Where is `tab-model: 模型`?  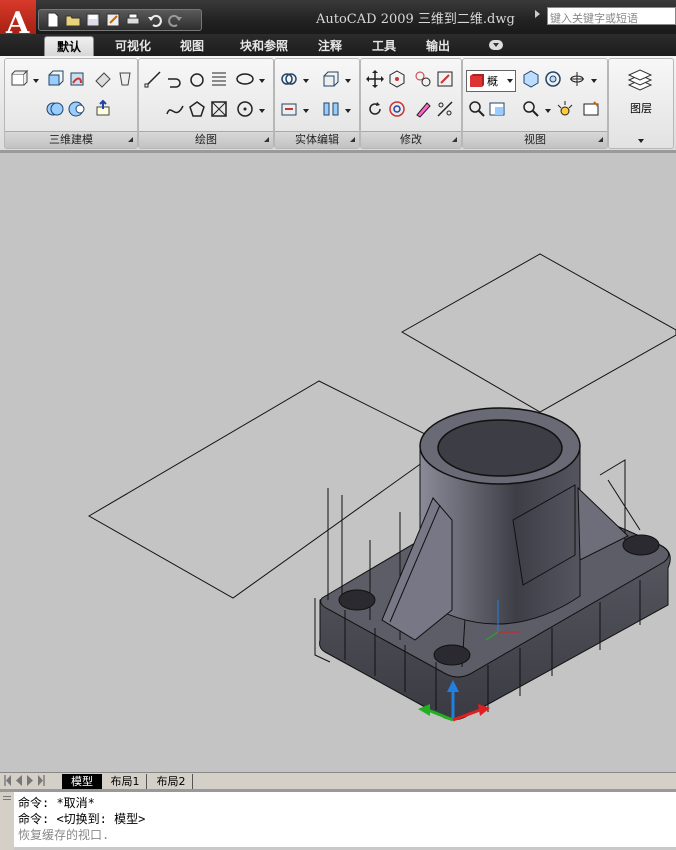 tab-model: 模型 is located at coordinates (82, 781).